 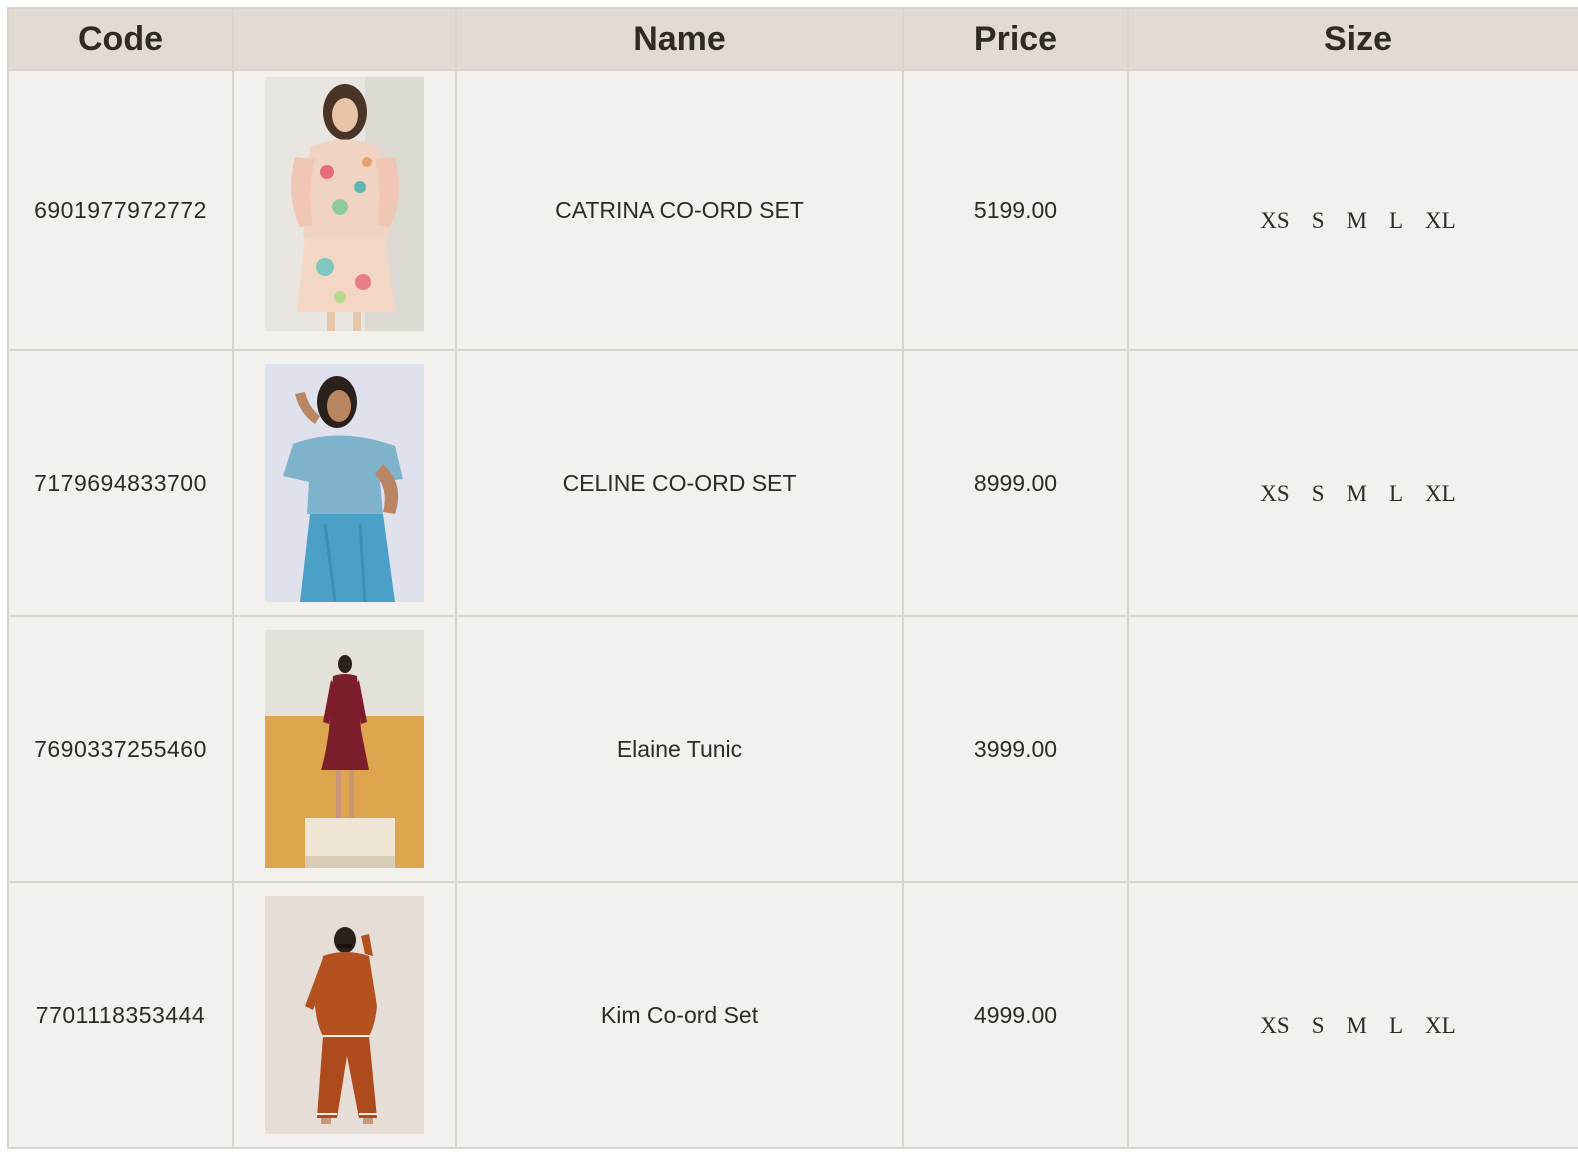 I want to click on product-photo-maroon-tunic, so click(x=344, y=749).